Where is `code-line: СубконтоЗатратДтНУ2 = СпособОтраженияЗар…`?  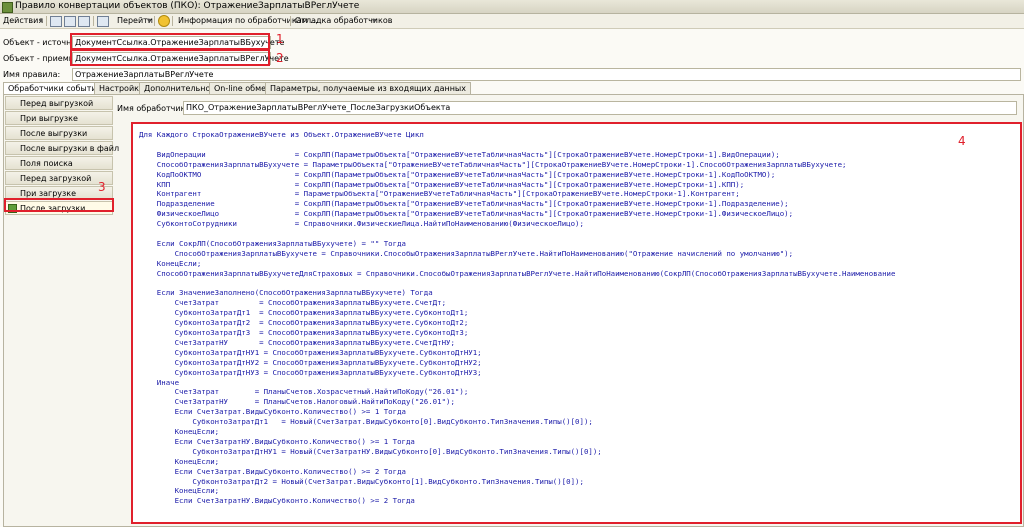 code-line: СубконтоЗатратДтНУ2 = СпособОтраженияЗар… is located at coordinates (310, 362).